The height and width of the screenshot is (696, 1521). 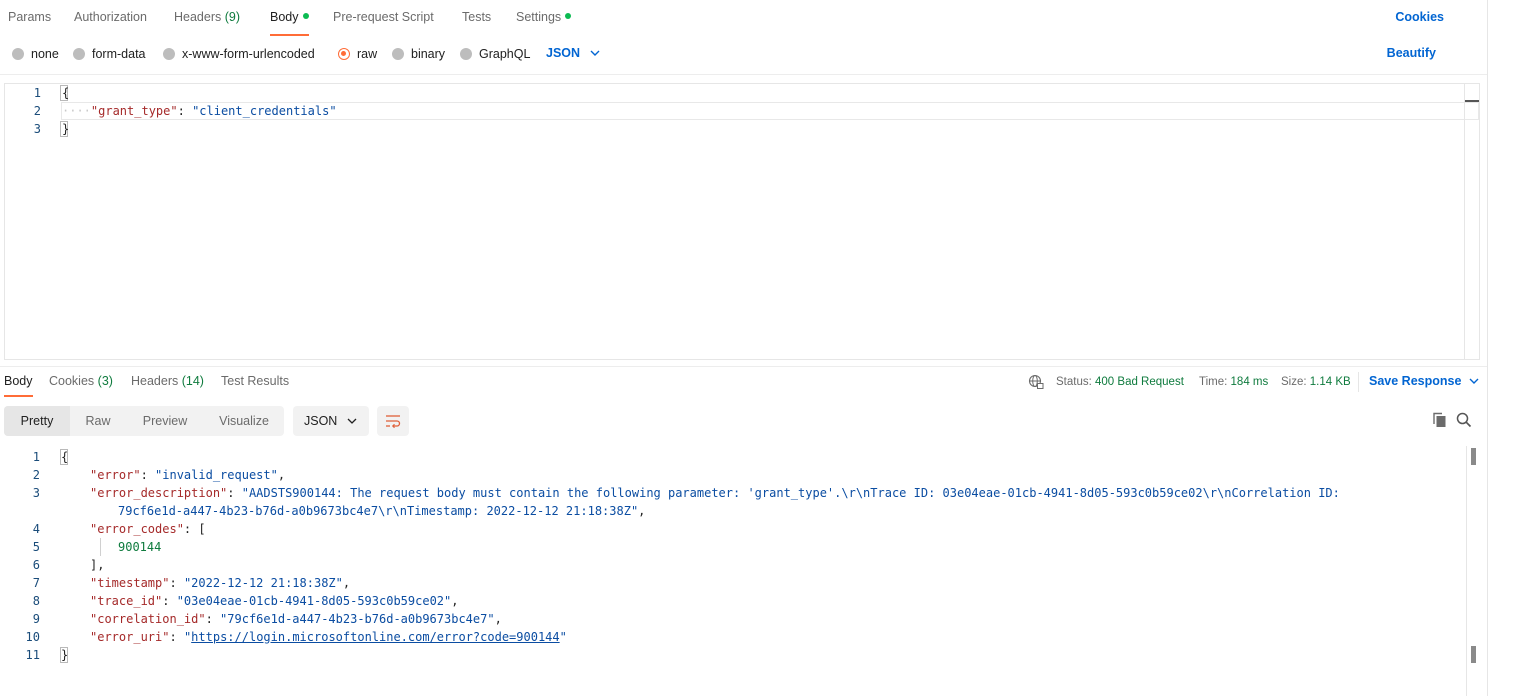 I want to click on copy-icon, so click(x=1440, y=420).